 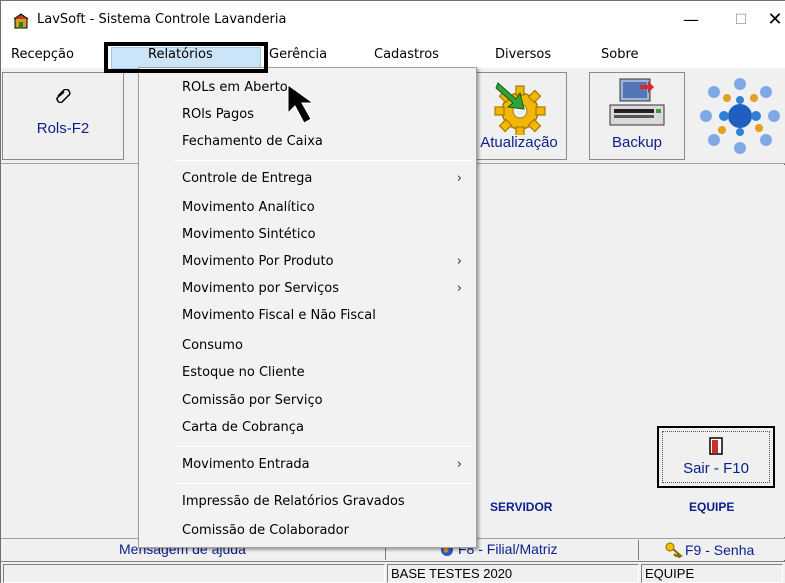 I want to click on equipe-label: EQUIPE, so click(x=712, y=507).